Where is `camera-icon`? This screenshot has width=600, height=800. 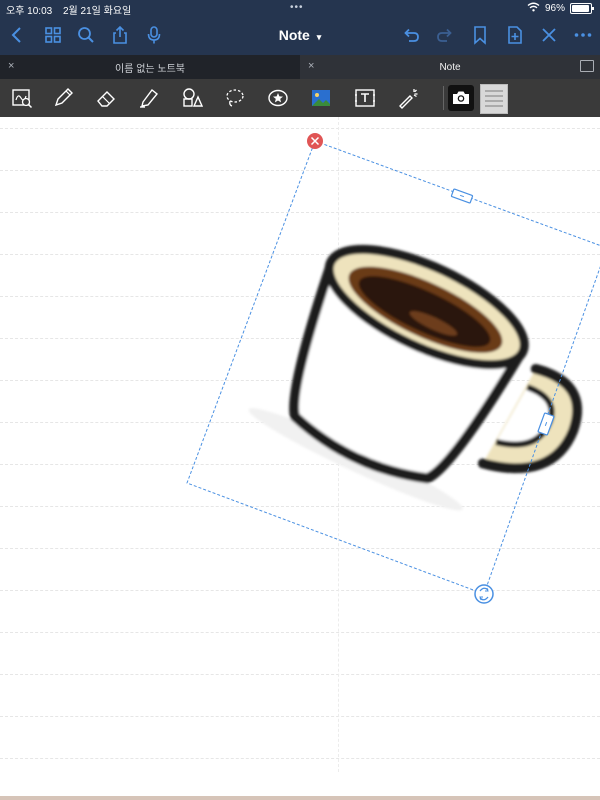 camera-icon is located at coordinates (461, 97).